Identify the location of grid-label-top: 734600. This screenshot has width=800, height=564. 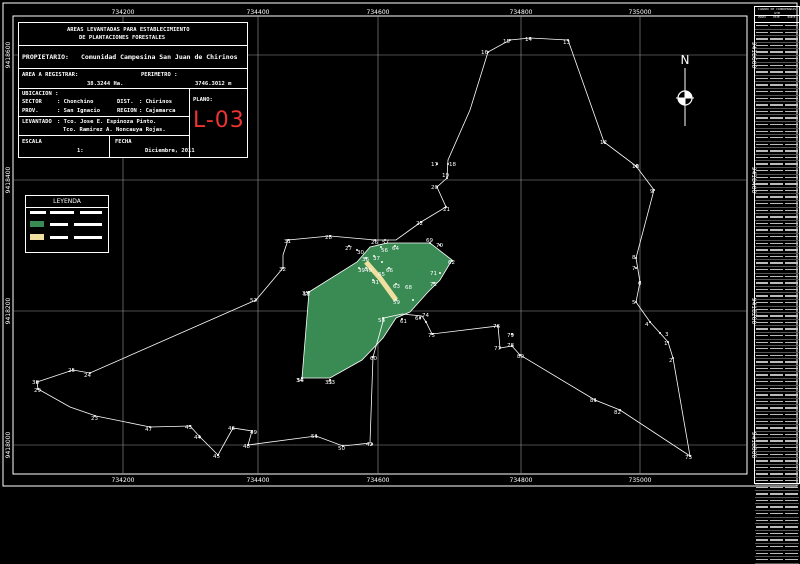
(378, 12).